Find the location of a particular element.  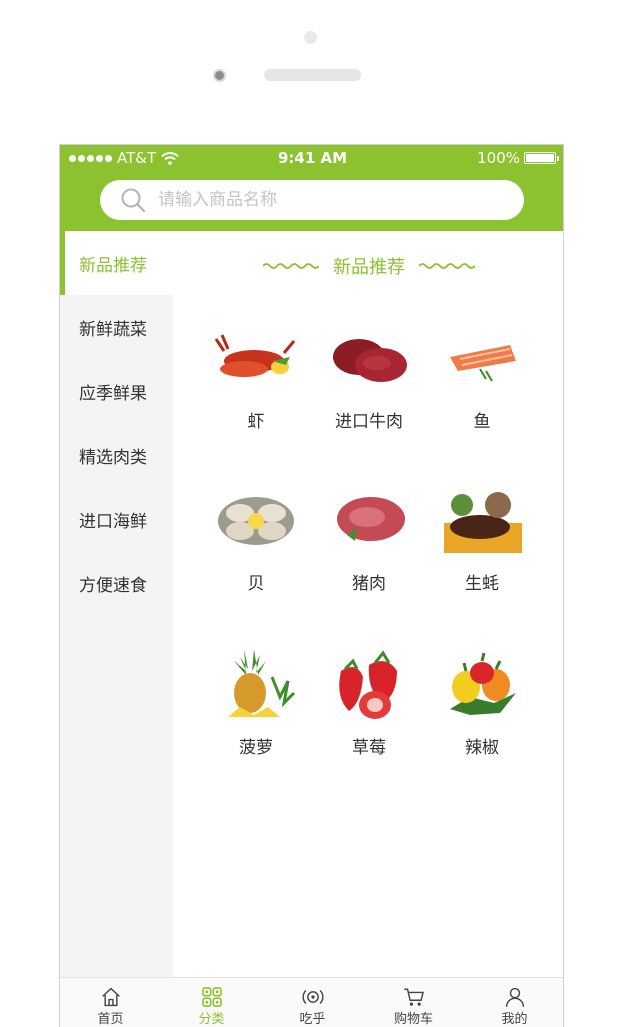

tab-chihu: 吃乎 is located at coordinates (312, 1002).